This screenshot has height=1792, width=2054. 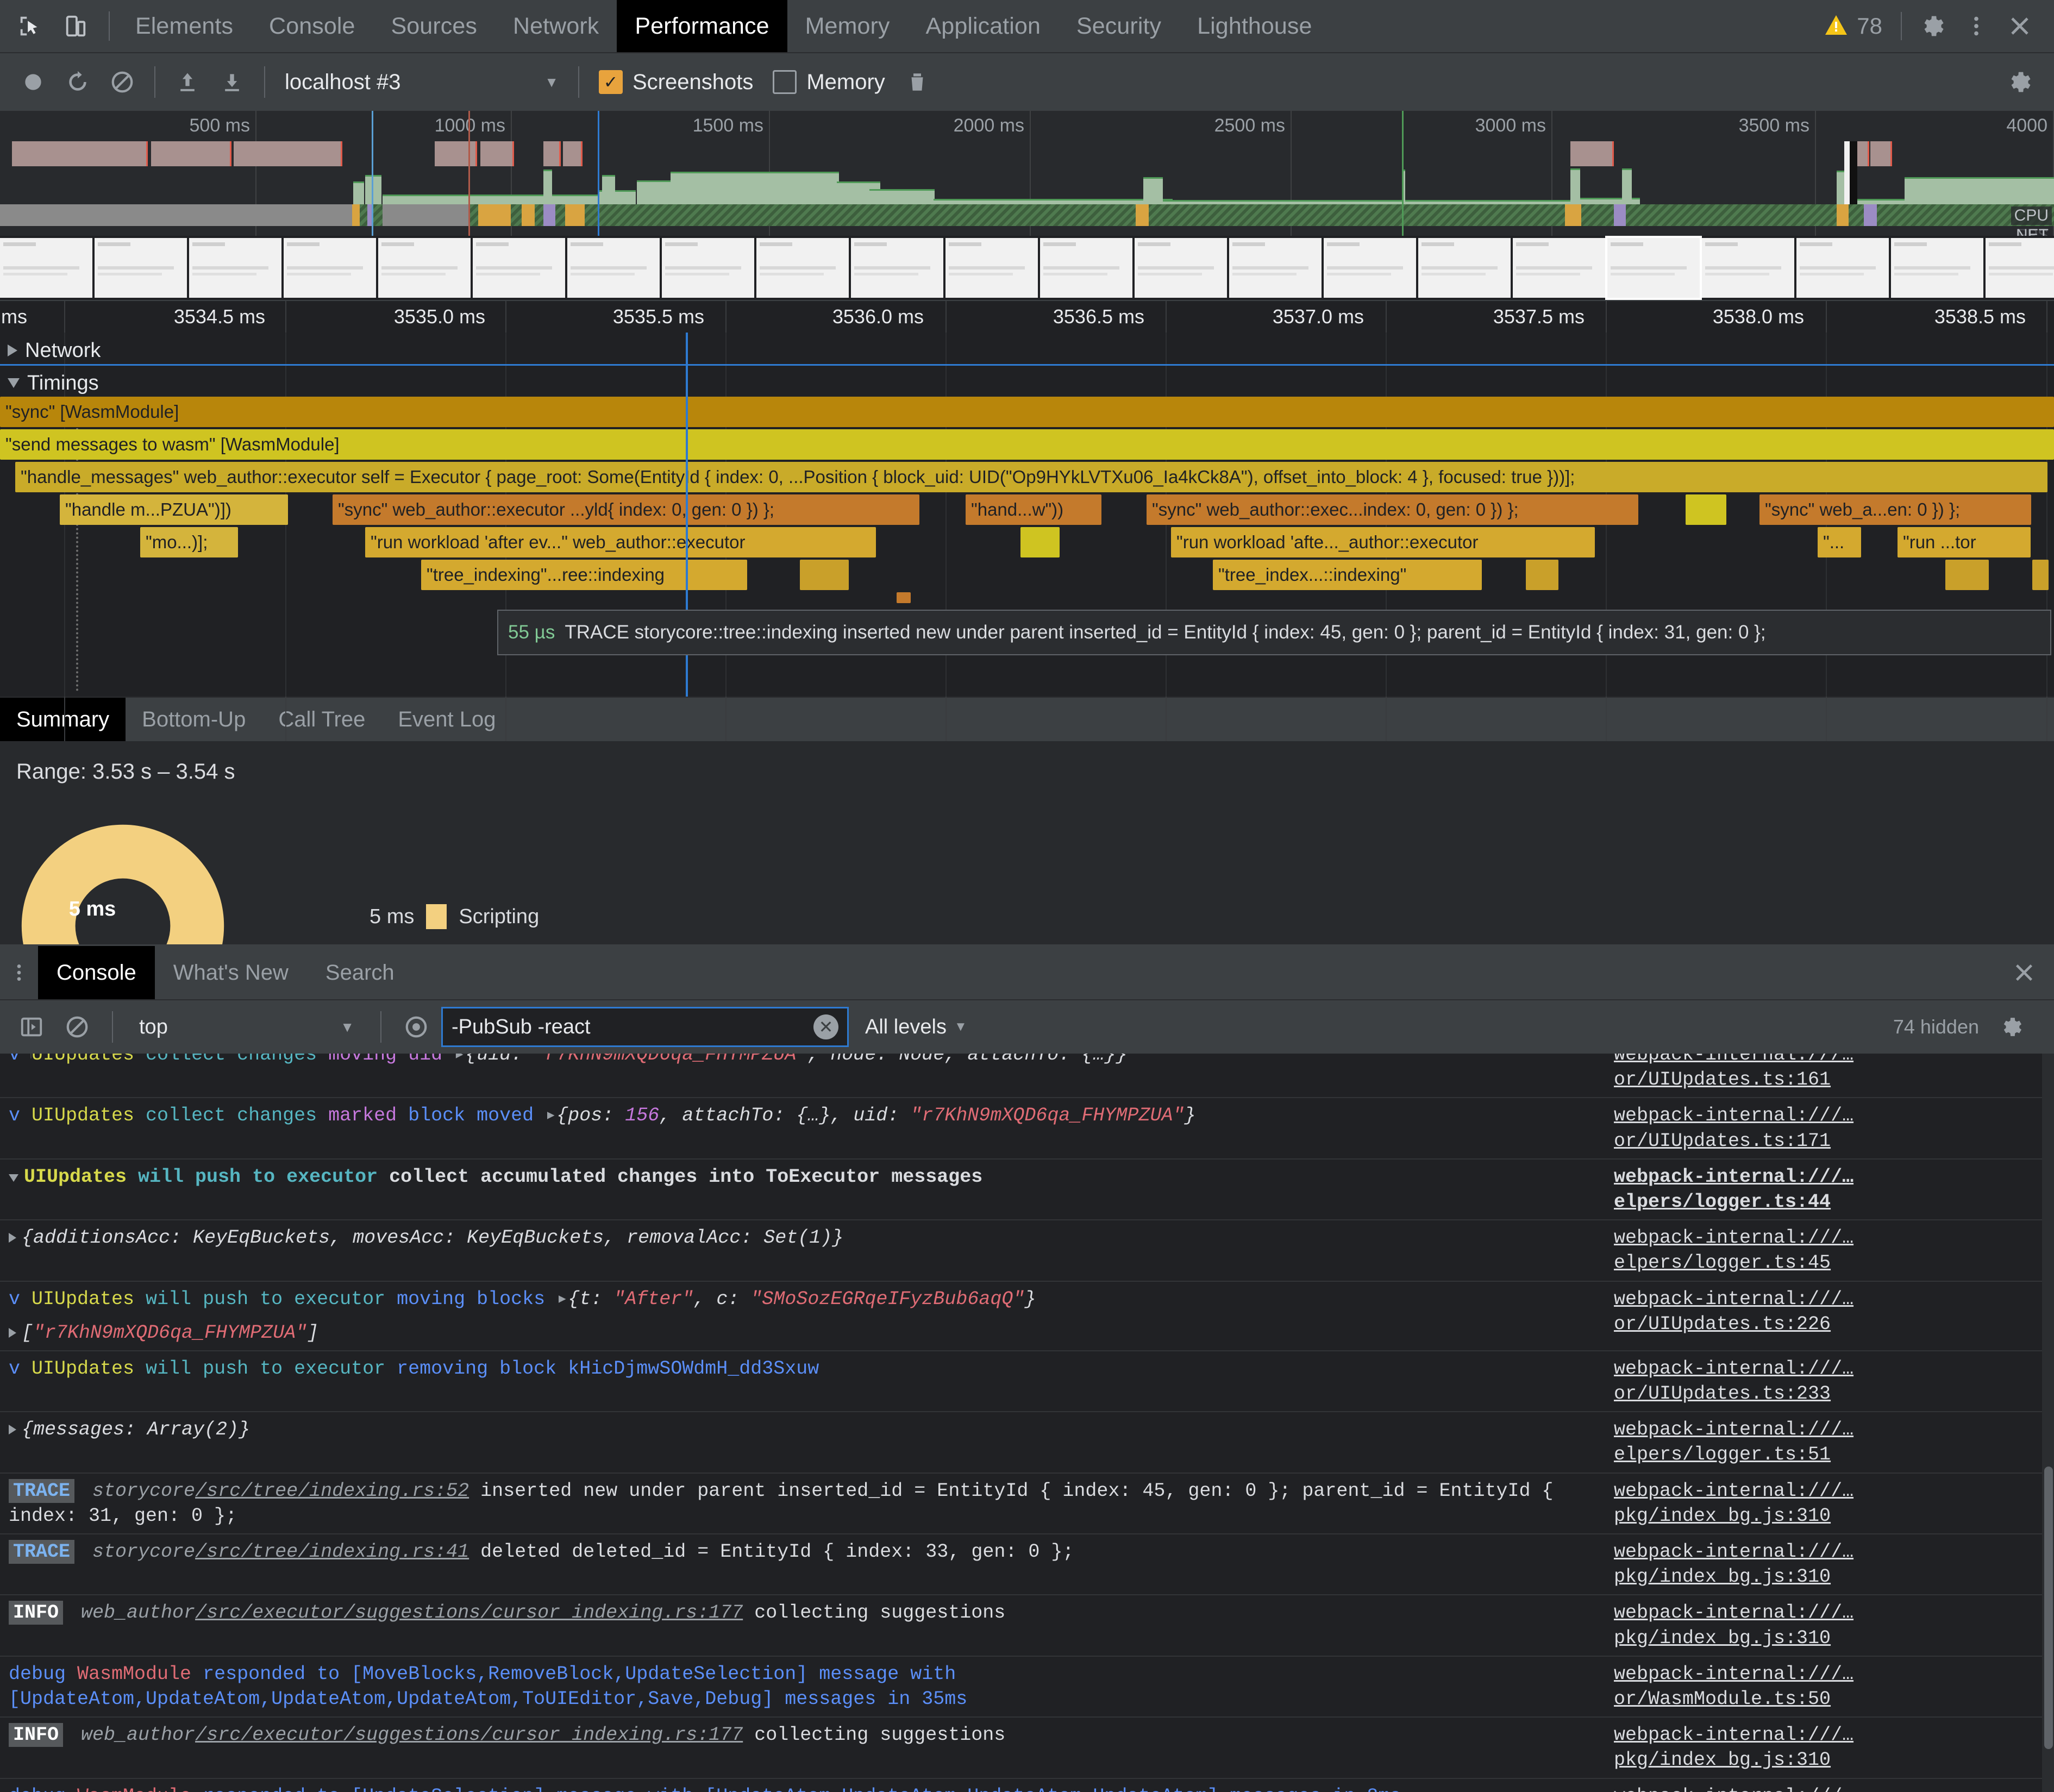 I want to click on log-level-select: All levels ▼, so click(x=916, y=1027).